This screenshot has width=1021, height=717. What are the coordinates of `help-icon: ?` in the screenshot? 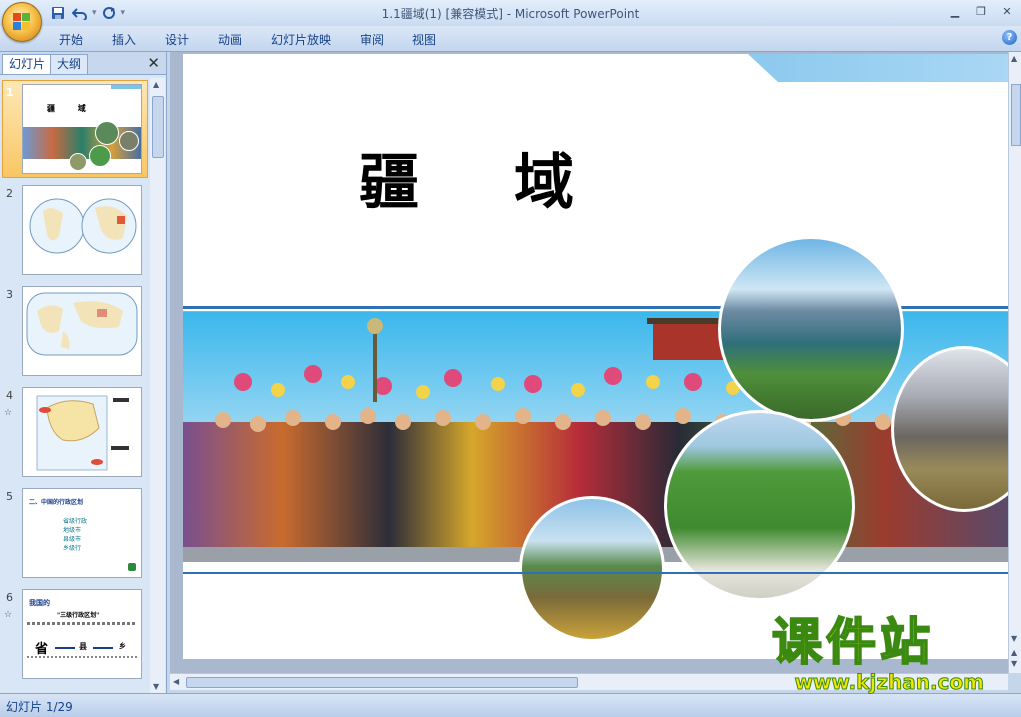 It's located at (1009, 37).